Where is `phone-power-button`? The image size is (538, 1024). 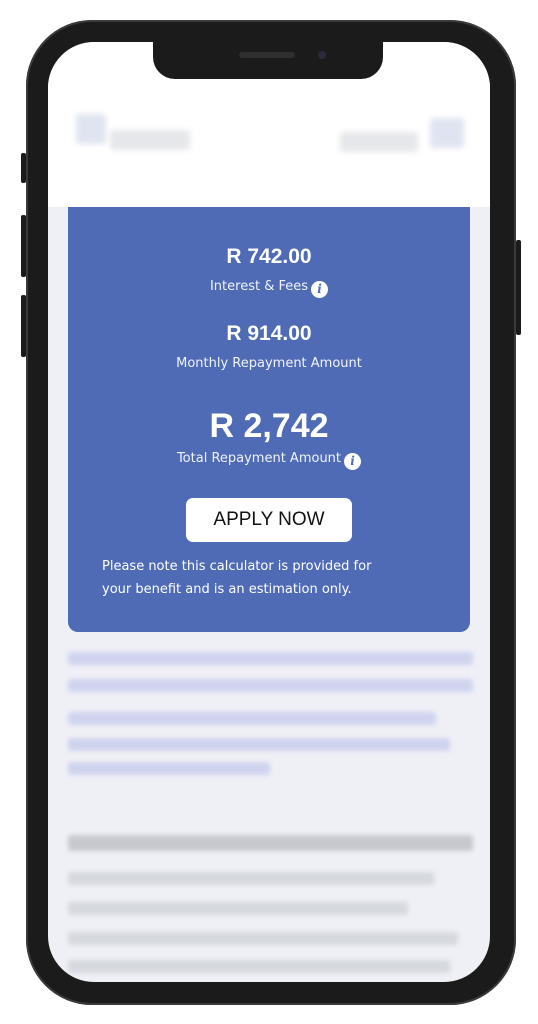
phone-power-button is located at coordinates (518, 287).